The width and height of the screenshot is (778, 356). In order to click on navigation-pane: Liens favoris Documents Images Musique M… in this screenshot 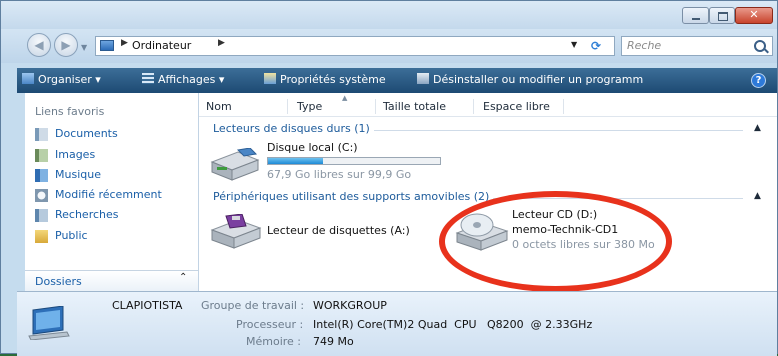, I will do `click(112, 192)`.